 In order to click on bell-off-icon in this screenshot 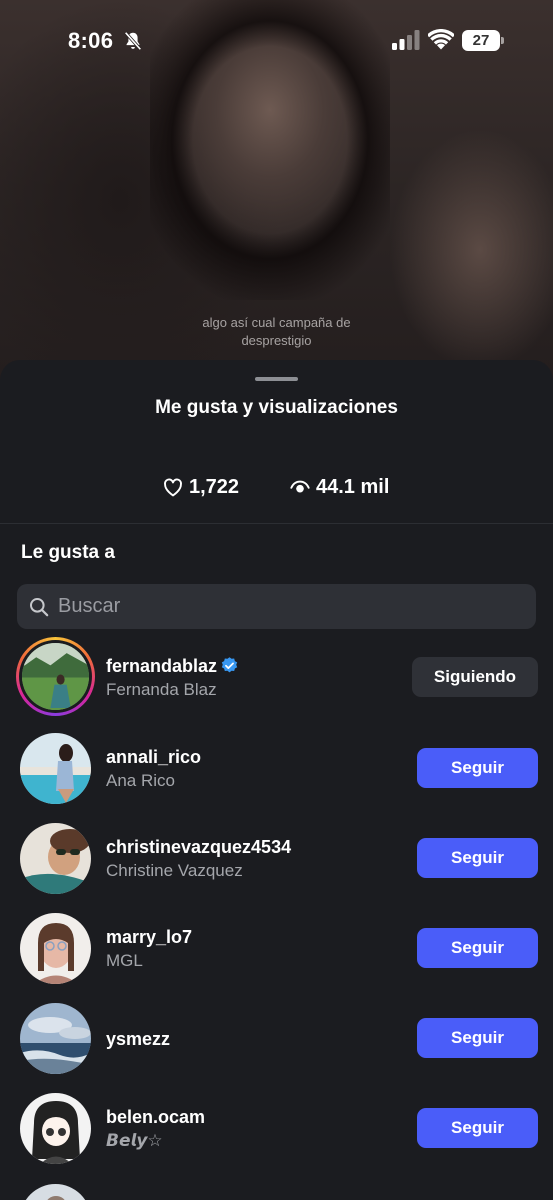, I will do `click(133, 41)`.